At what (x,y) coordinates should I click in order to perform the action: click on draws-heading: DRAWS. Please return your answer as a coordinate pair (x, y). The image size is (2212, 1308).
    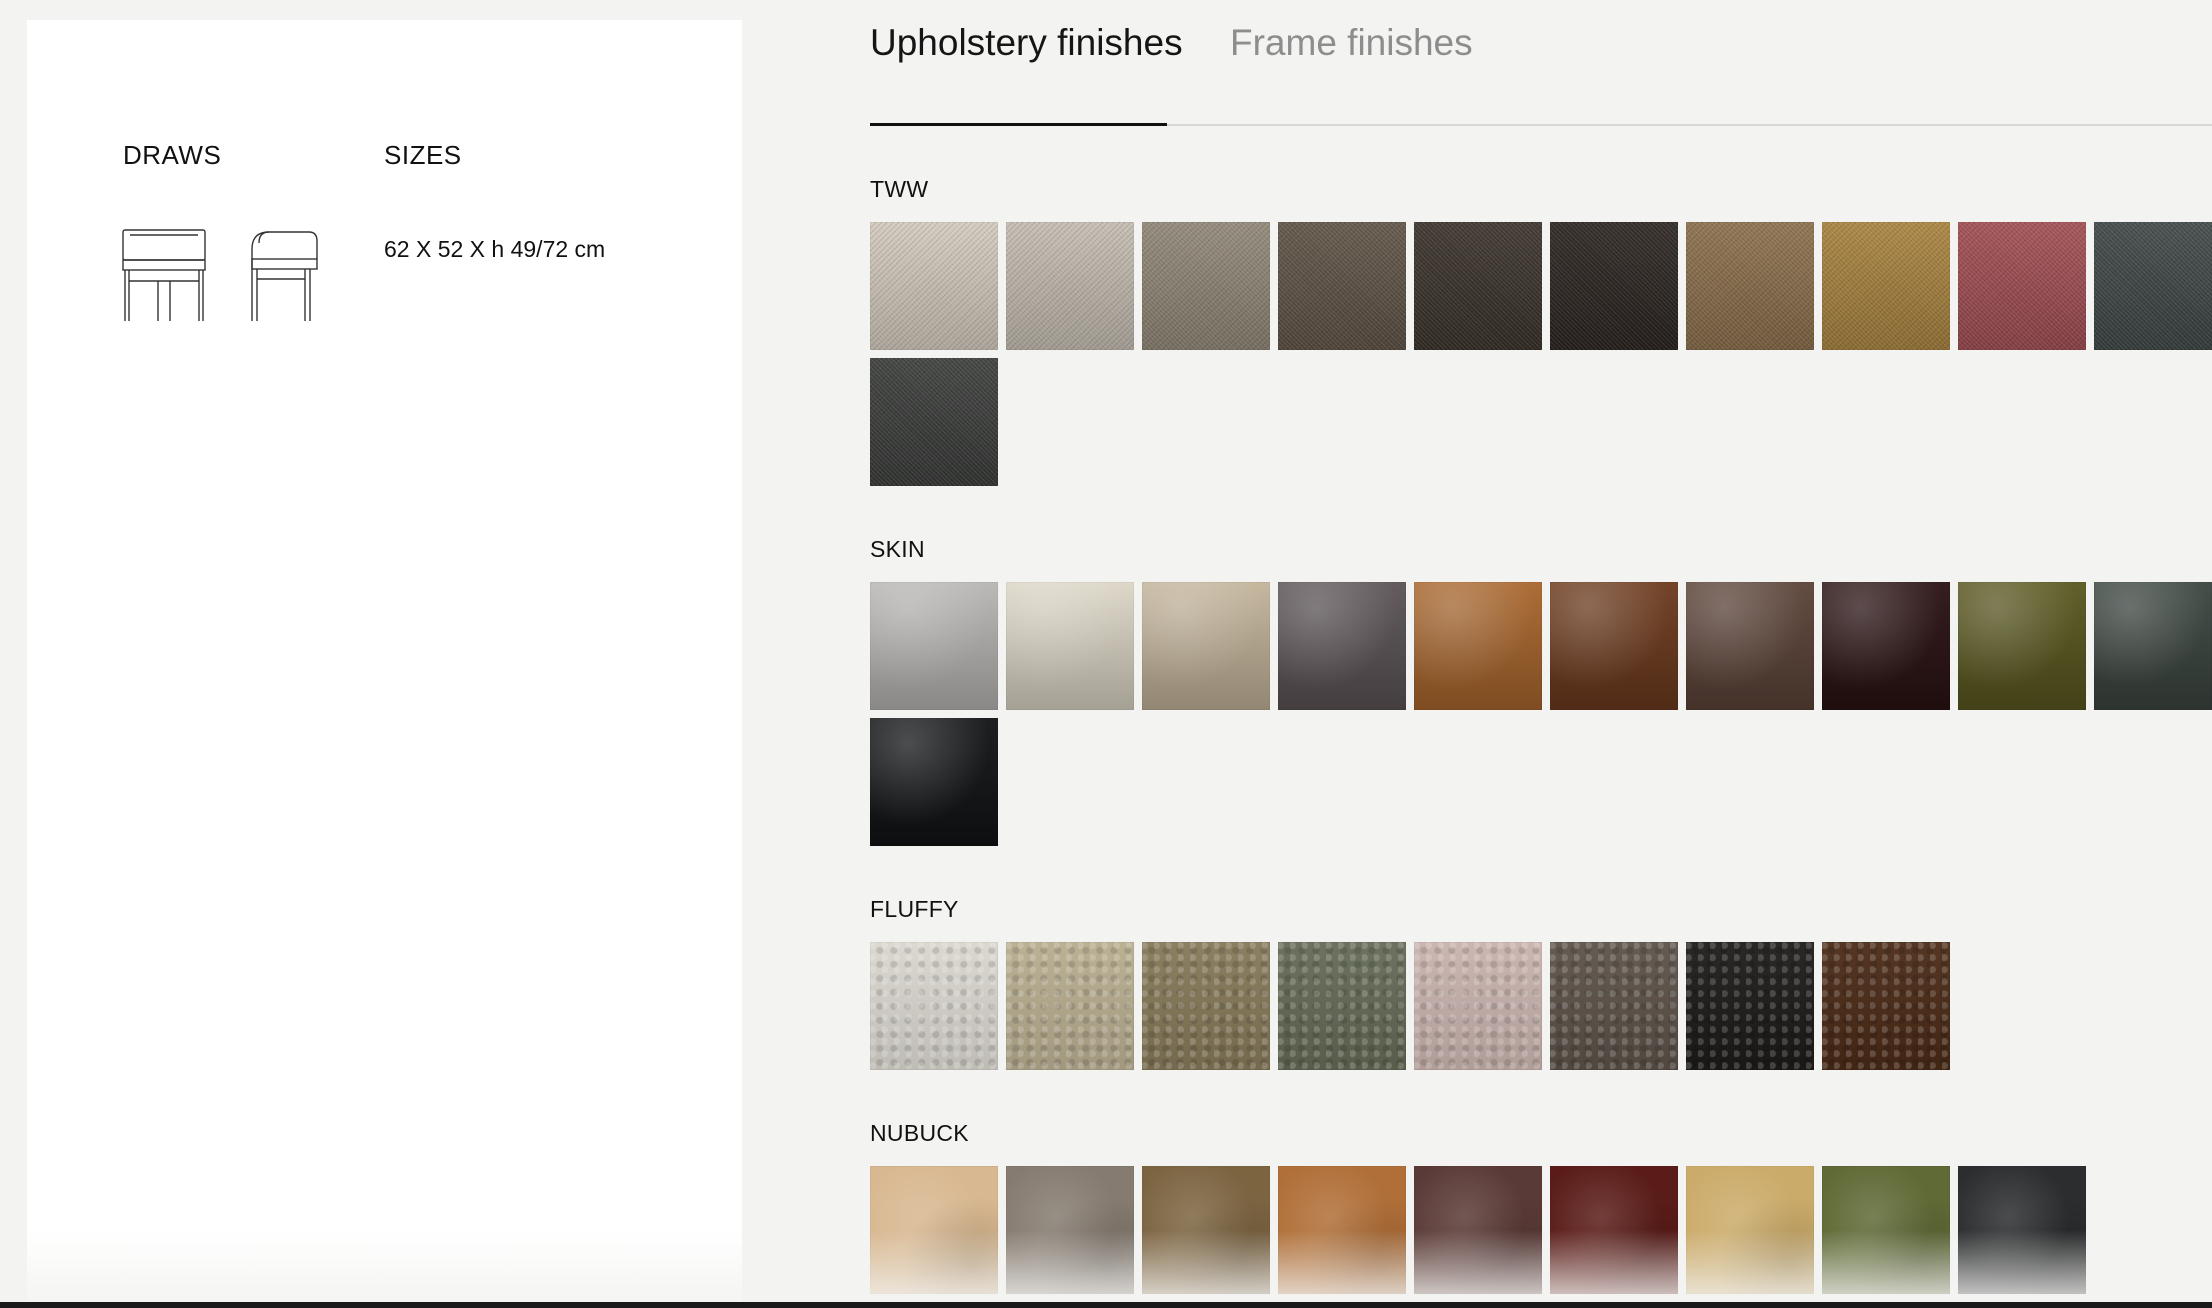
    Looking at the image, I should click on (172, 155).